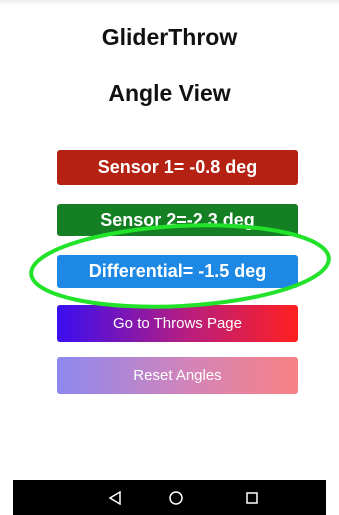 This screenshot has height=515, width=339. Describe the element at coordinates (177, 271) in the screenshot. I see `differential-readout: Differential= -1.5 deg` at that location.